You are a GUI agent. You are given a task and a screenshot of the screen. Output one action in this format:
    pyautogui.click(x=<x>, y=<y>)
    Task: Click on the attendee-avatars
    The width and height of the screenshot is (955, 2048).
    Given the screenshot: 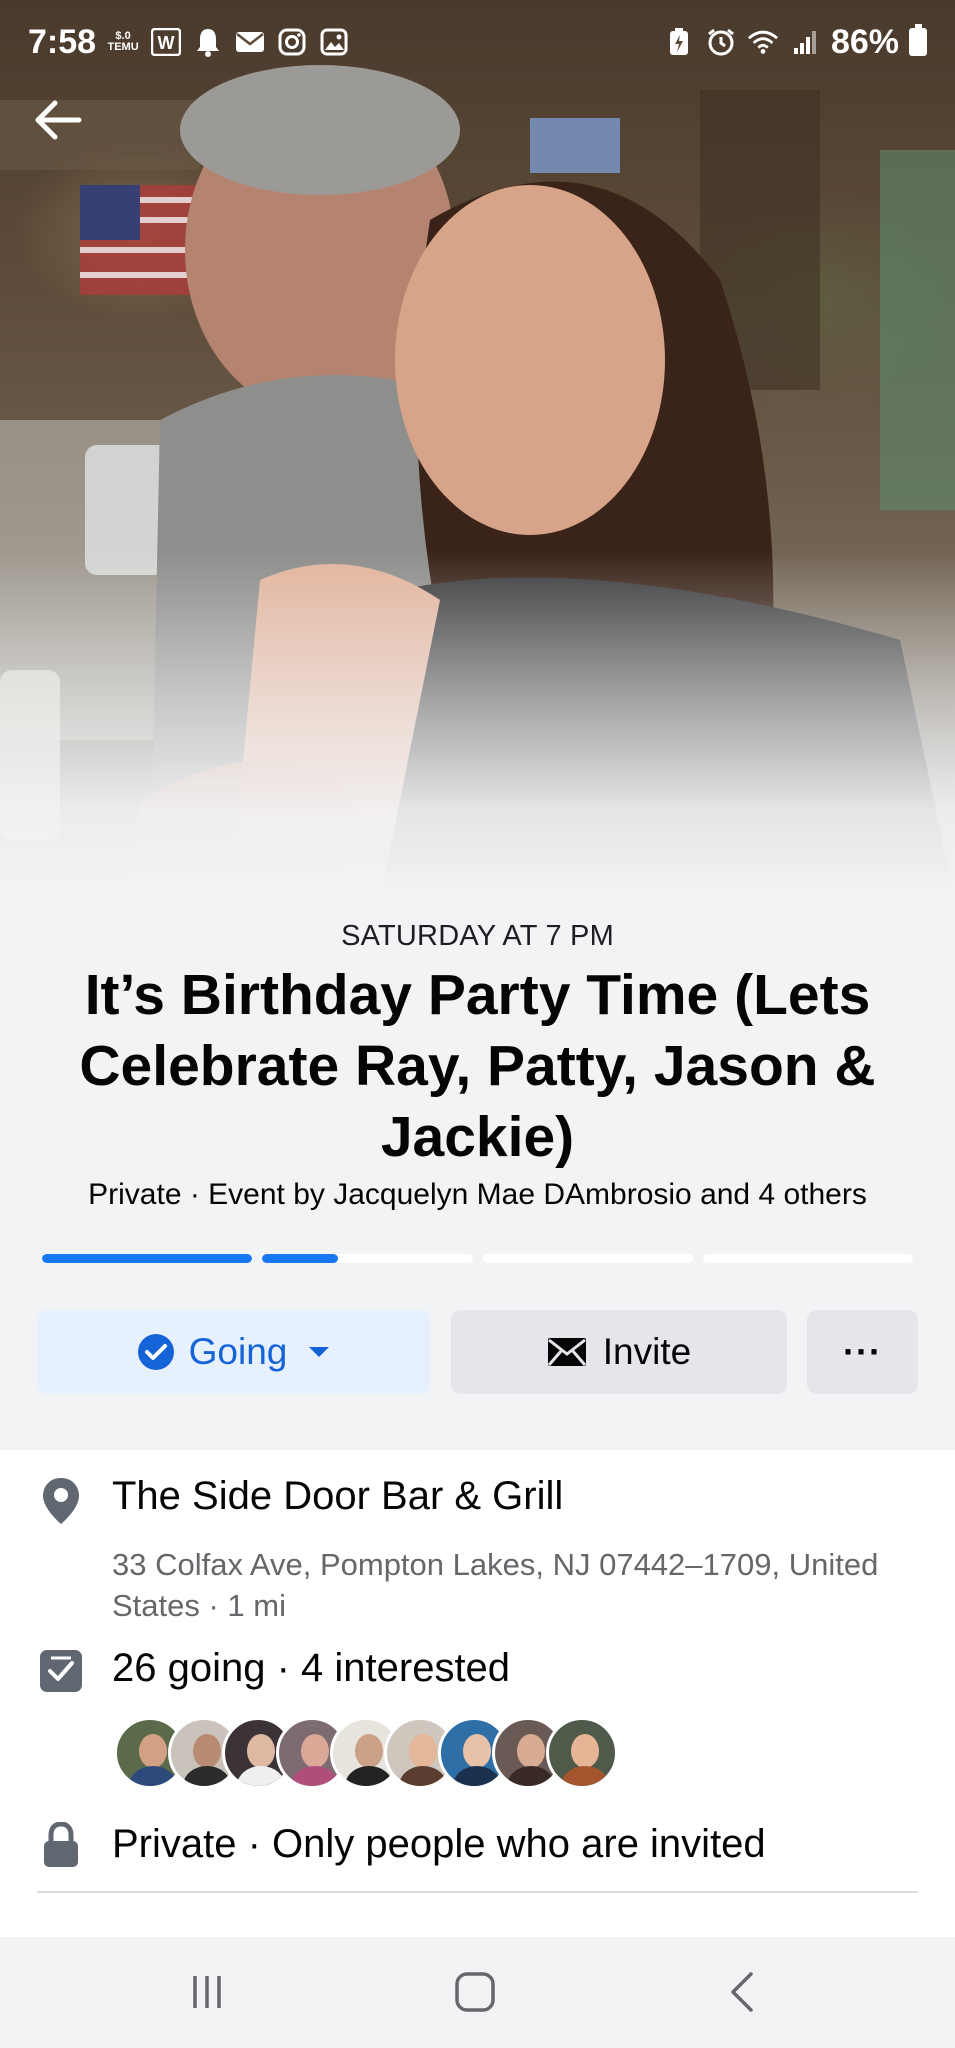 What is the action you would take?
    pyautogui.click(x=366, y=1753)
    